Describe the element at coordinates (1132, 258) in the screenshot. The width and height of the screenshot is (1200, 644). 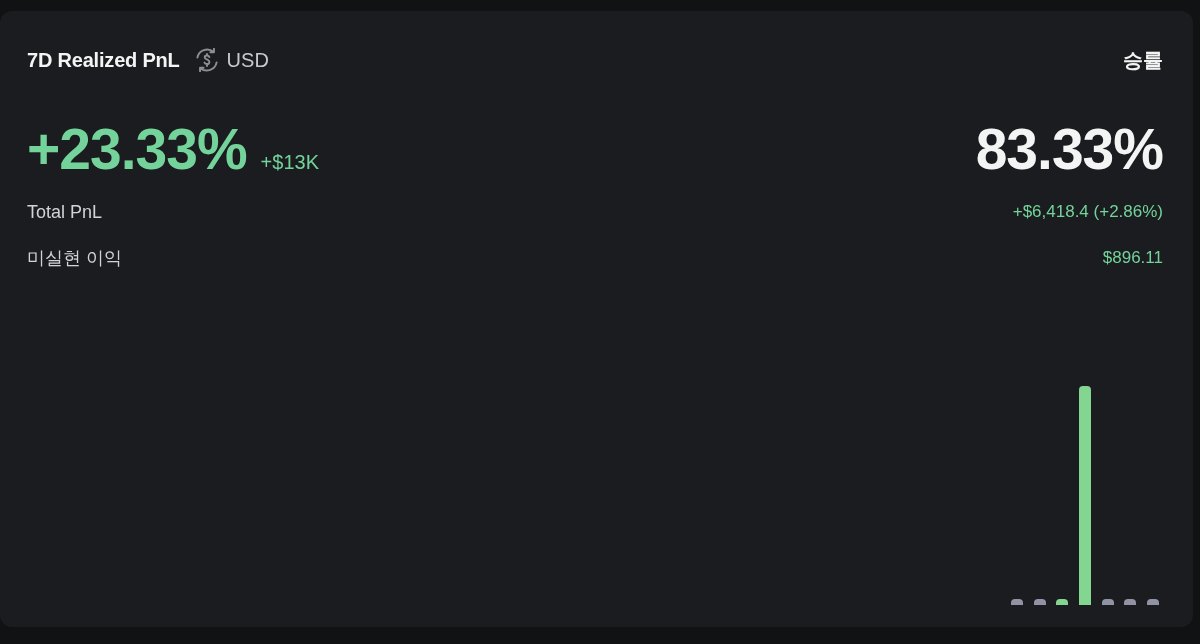
I see `stat-value: $896.11` at that location.